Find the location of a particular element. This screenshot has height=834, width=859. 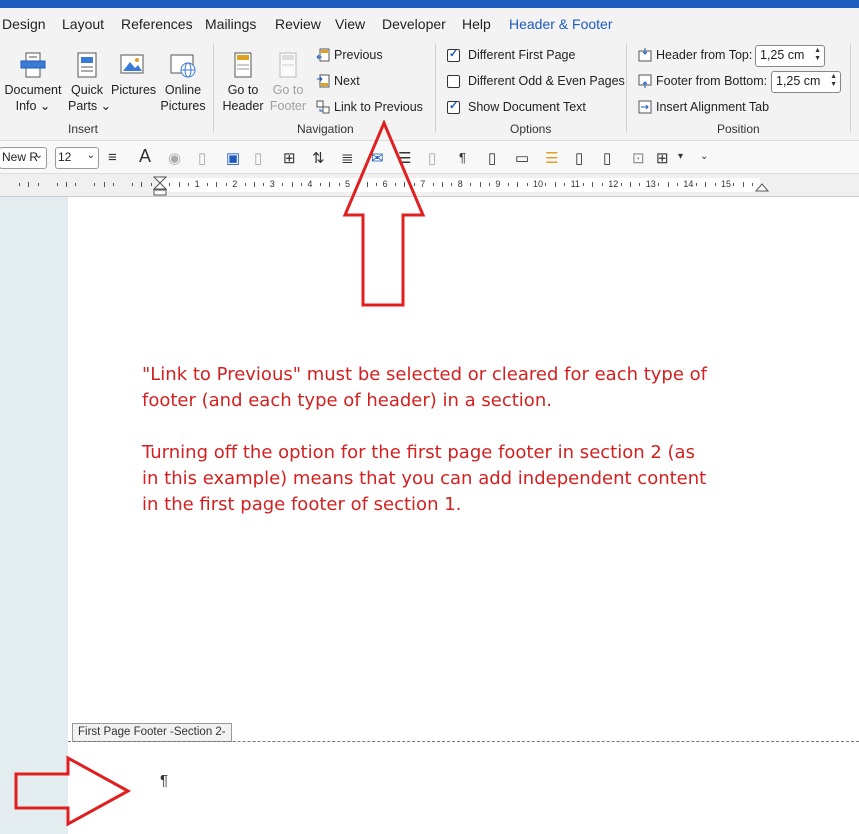

different-odd-even-checkbox: Different Odd & Even Pages is located at coordinates (536, 81).